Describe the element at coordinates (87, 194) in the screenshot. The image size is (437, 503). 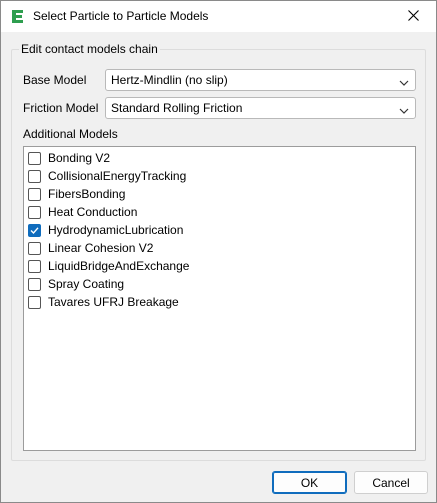
I see `list-item-label: FibersBonding` at that location.